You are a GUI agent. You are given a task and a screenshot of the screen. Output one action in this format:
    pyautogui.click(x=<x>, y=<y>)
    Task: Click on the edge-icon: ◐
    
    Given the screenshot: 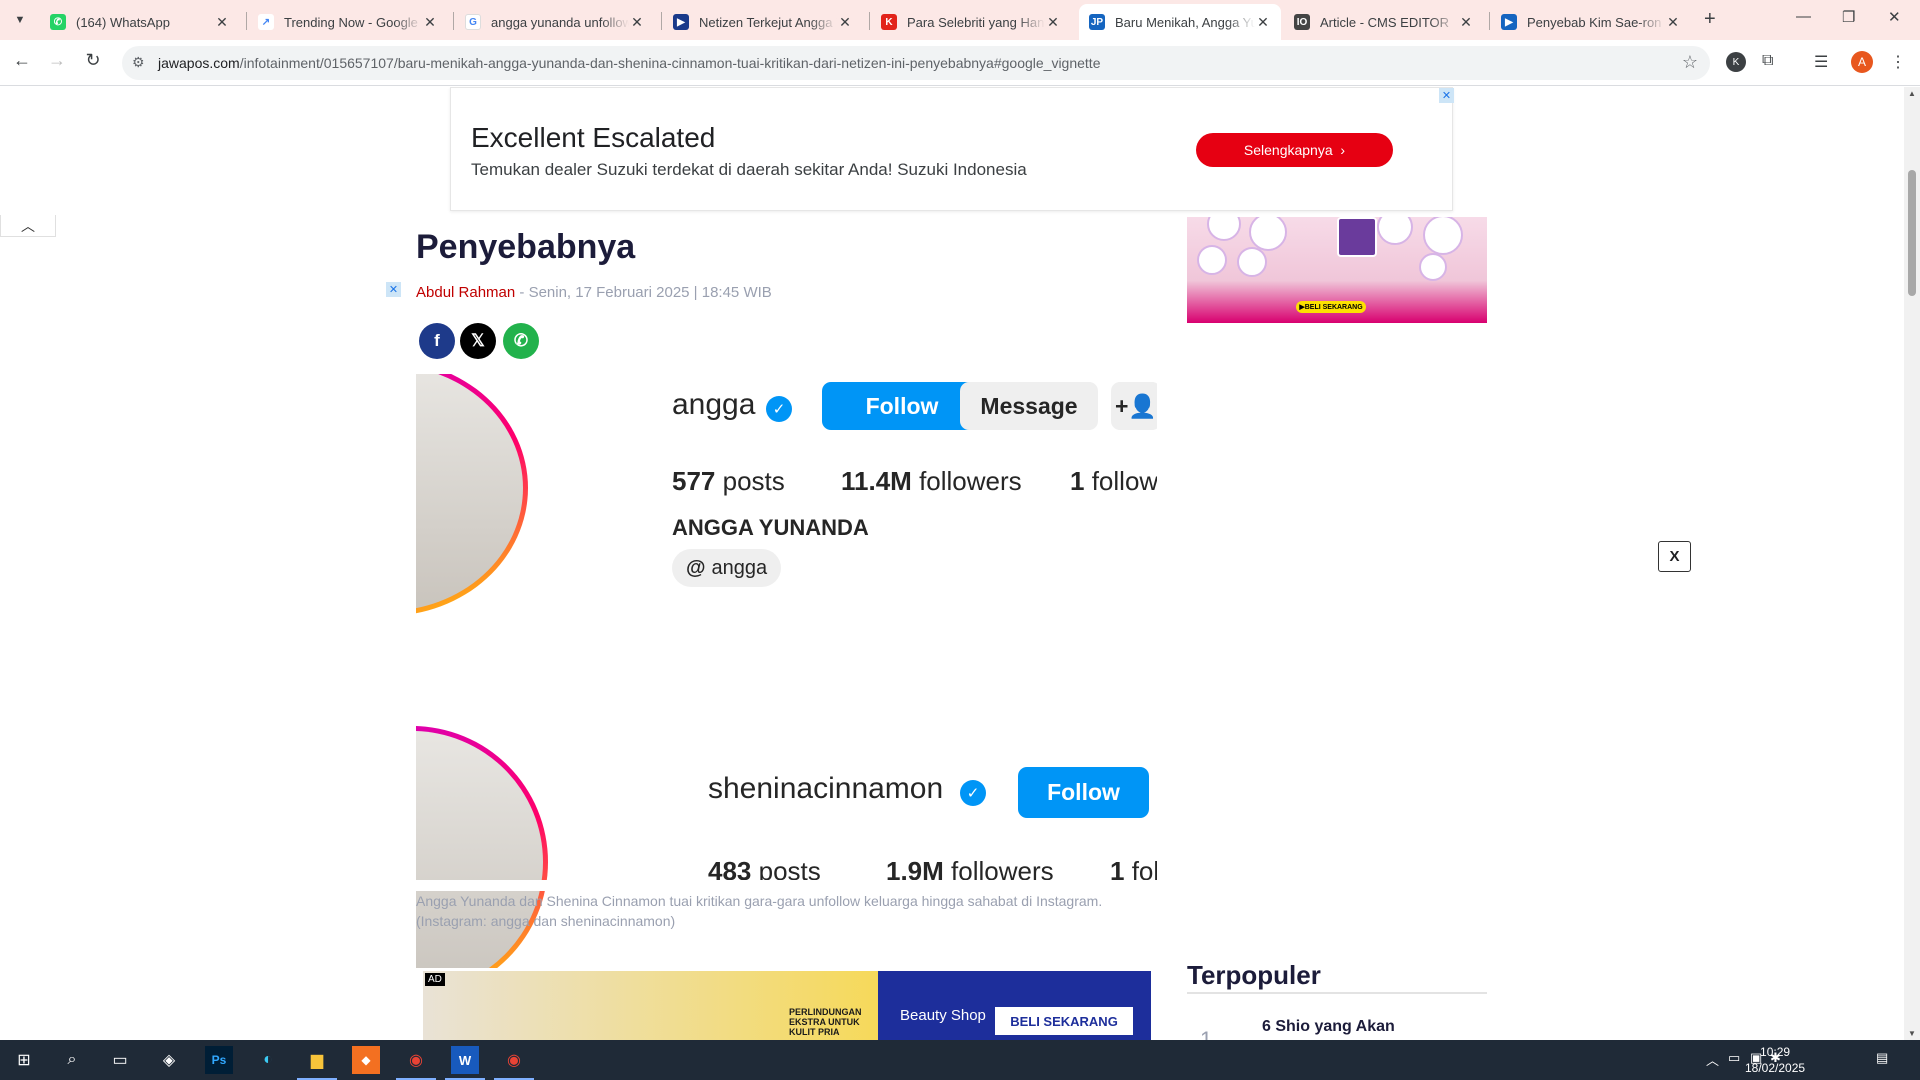 What is the action you would take?
    pyautogui.click(x=268, y=1060)
    